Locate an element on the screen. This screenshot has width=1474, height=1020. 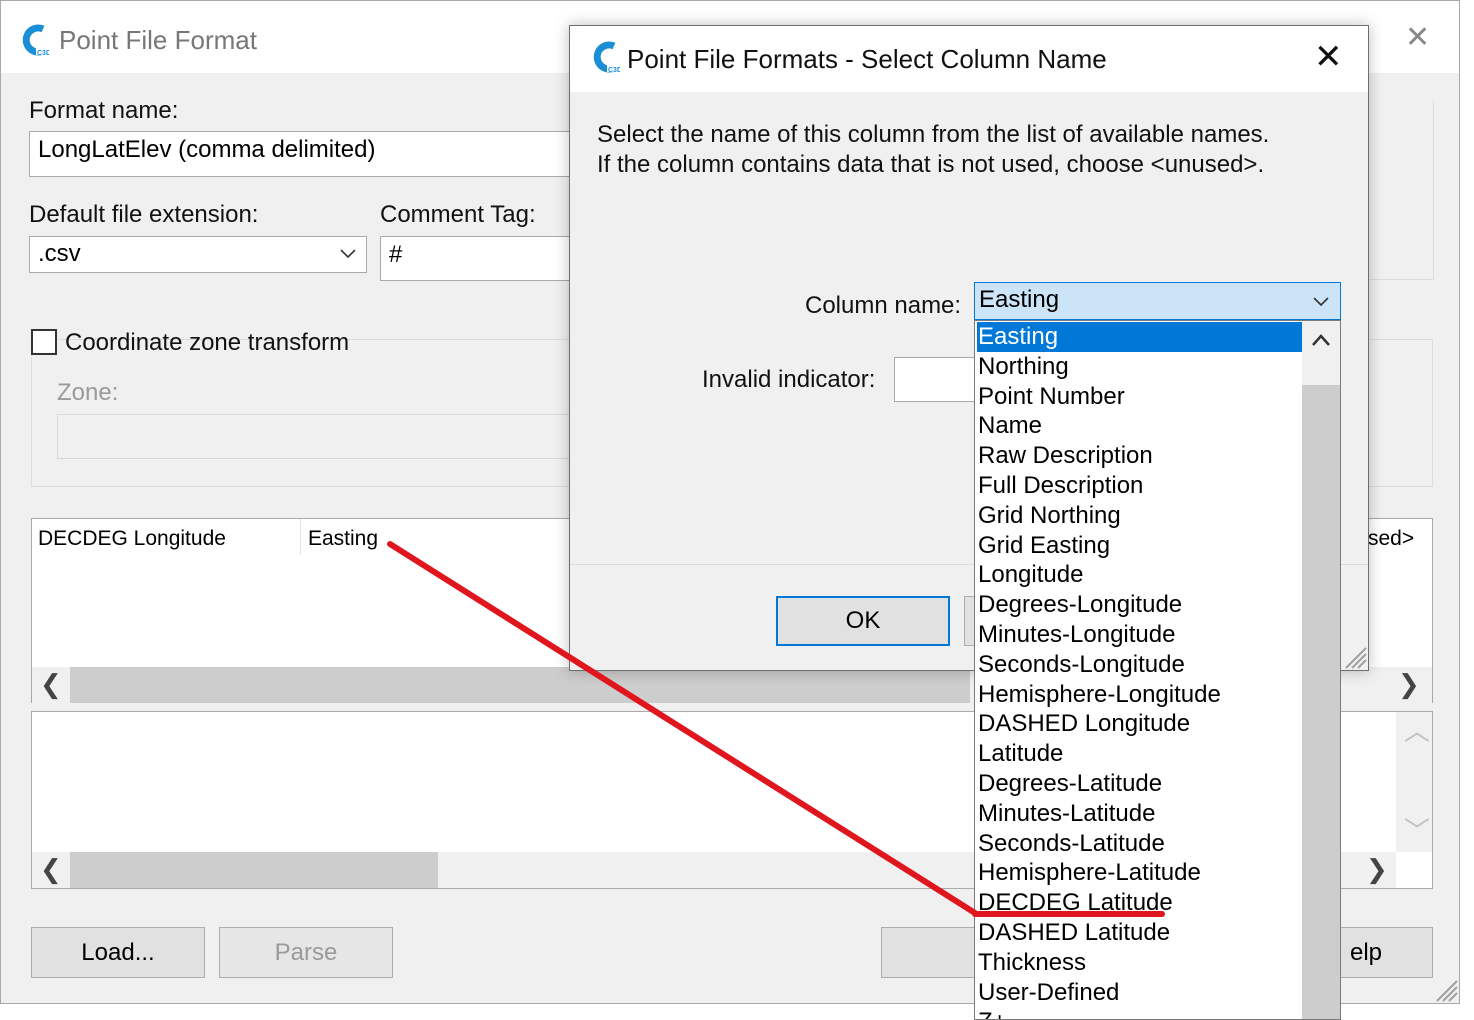
dropdown-item: Minutes-Latitude is located at coordinates (1139, 814).